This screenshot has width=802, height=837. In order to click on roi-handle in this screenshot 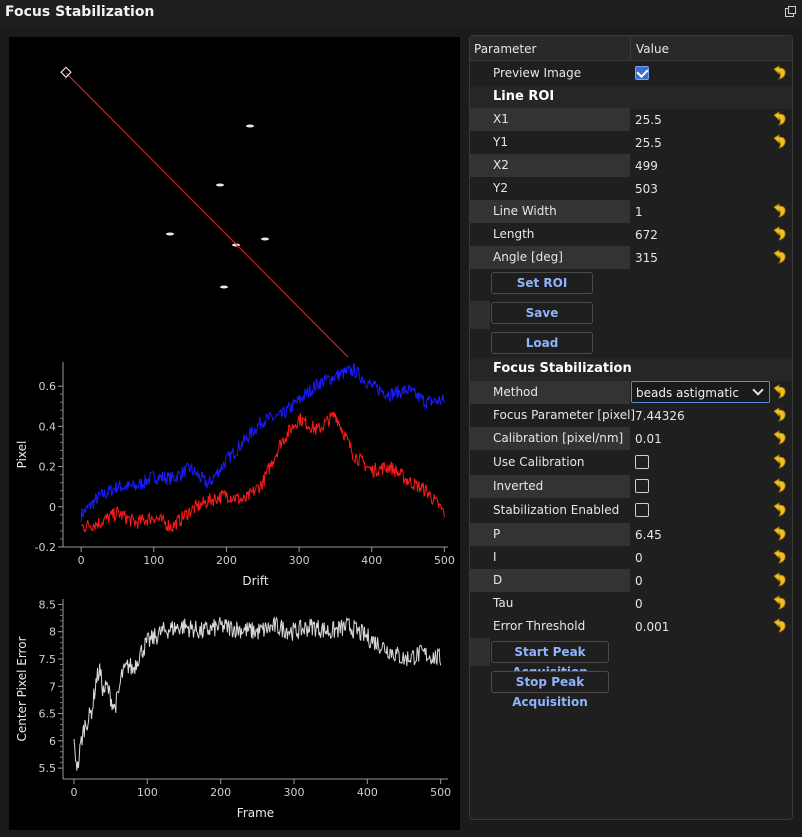, I will do `click(66, 72)`.